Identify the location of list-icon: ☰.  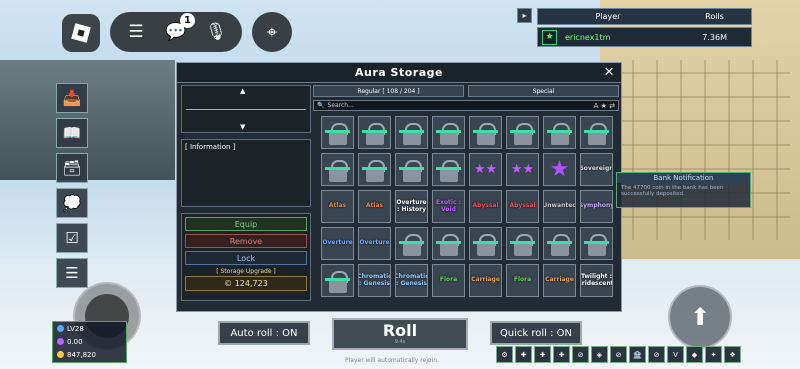
(72, 273).